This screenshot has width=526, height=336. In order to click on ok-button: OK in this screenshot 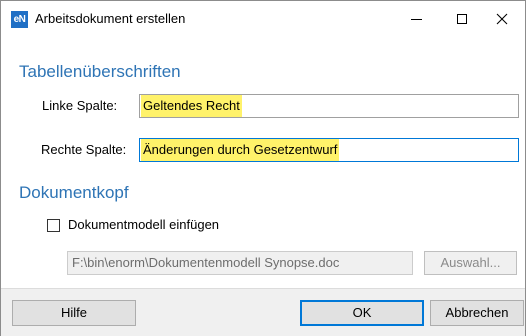, I will do `click(362, 313)`.